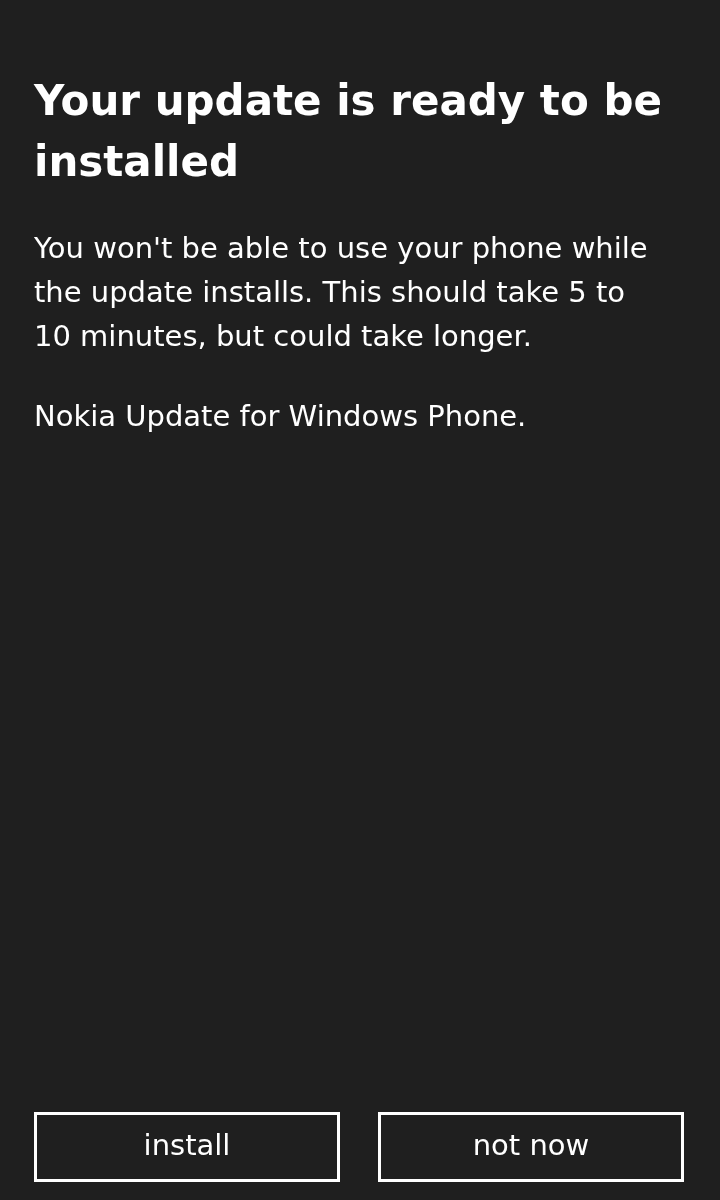  Describe the element at coordinates (281, 416) in the screenshot. I see `dialog-text: Nokia Update for Windows Phone.` at that location.